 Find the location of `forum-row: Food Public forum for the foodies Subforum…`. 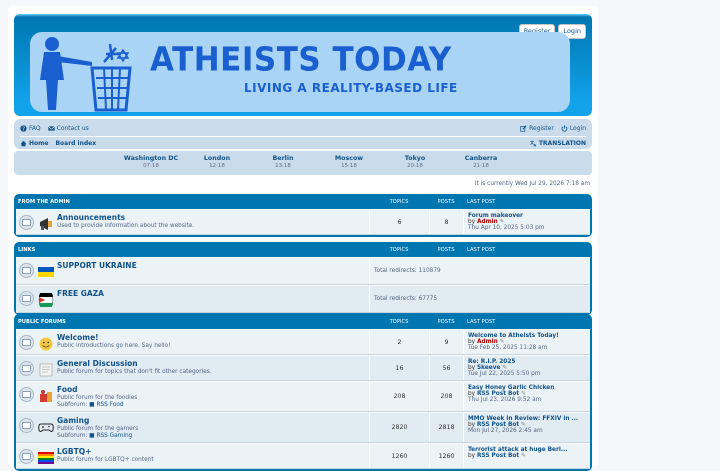

forum-row: Food Public forum for the foodies Subforum… is located at coordinates (303, 396).